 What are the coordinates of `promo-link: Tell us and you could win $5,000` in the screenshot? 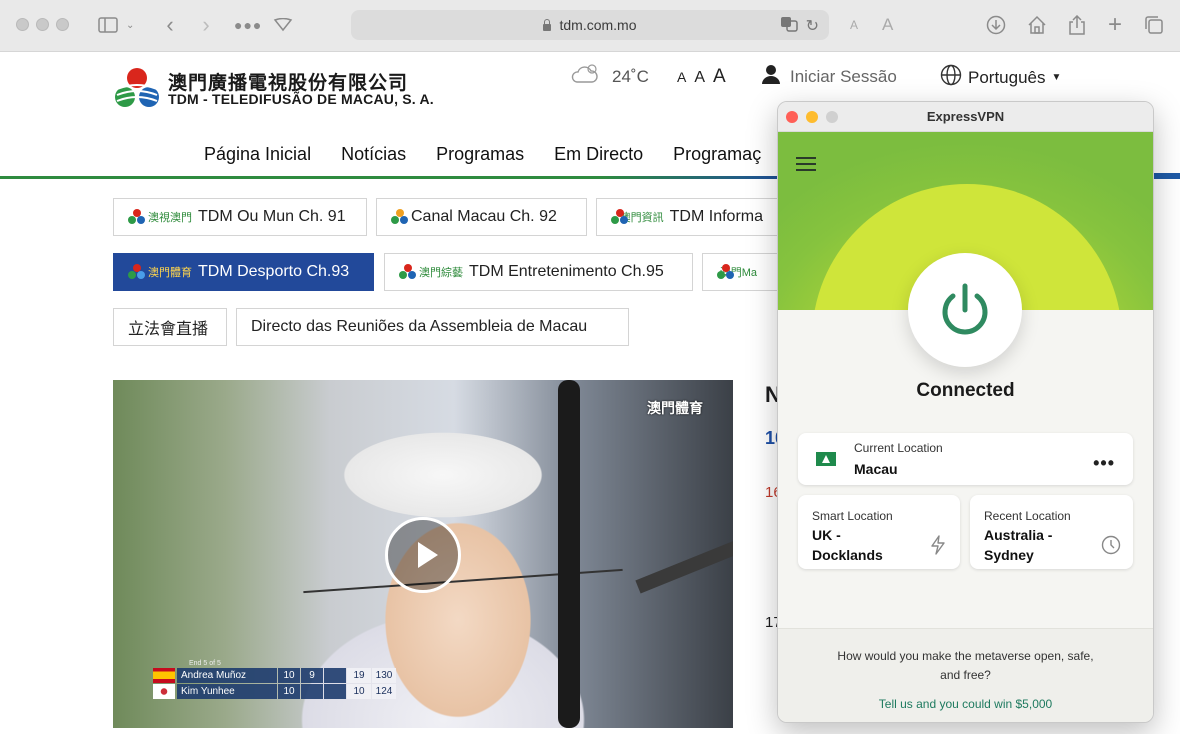 It's located at (965, 704).